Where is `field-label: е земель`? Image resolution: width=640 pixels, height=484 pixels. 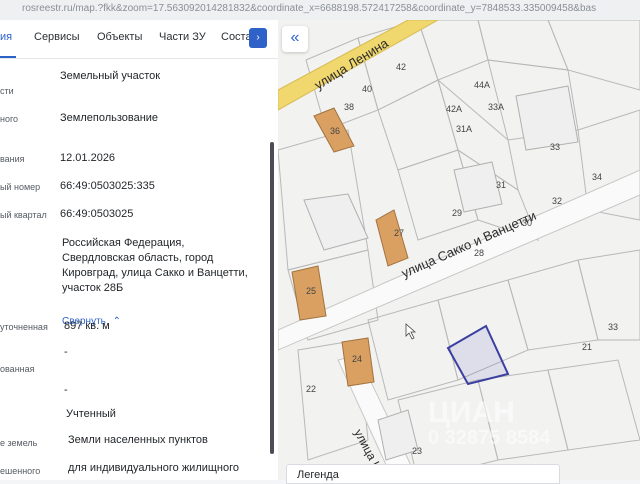 field-label: е земель is located at coordinates (19, 443).